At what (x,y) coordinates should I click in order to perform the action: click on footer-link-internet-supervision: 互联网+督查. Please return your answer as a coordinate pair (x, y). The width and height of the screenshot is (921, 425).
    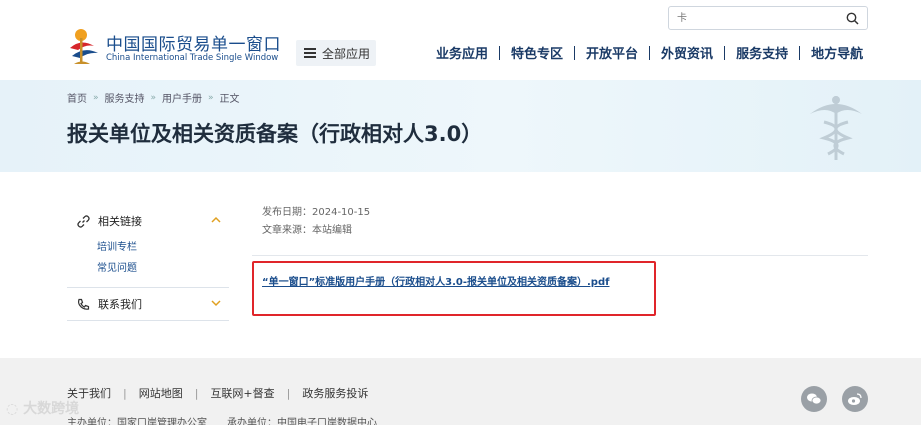
    Looking at the image, I should click on (242, 393).